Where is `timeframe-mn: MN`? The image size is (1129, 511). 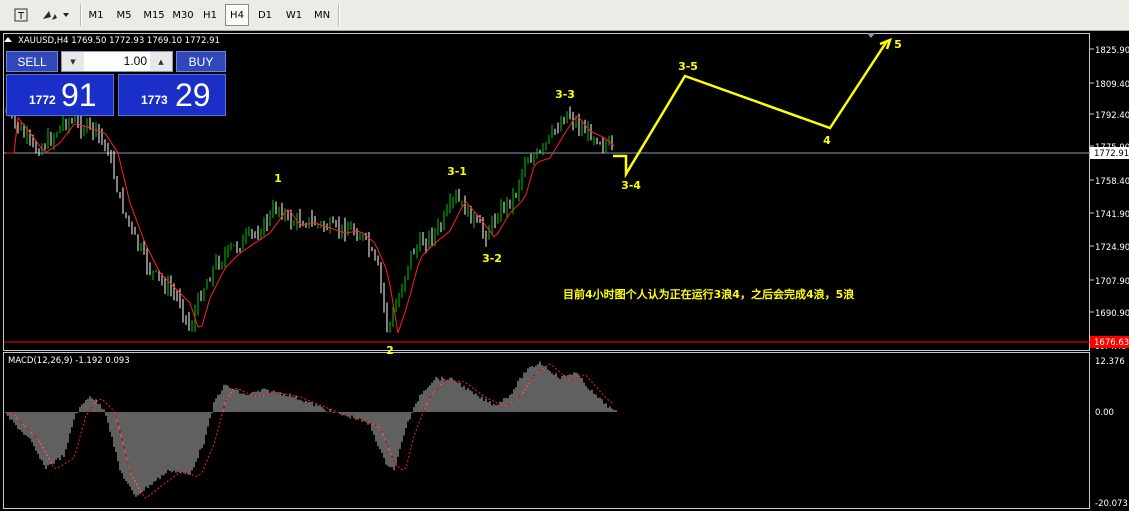 timeframe-mn: MN is located at coordinates (322, 15).